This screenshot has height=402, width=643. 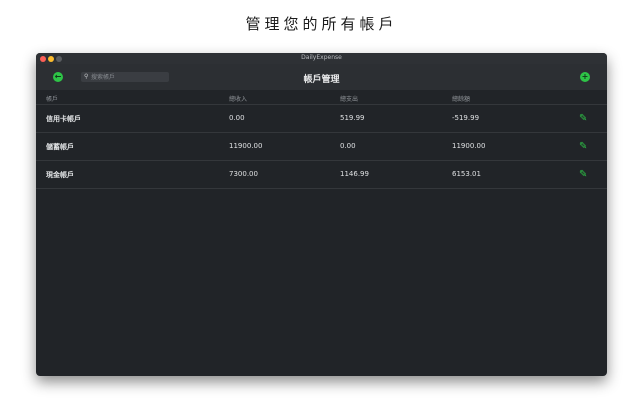 What do you see at coordinates (466, 174) in the screenshot?
I see `account-balance: 6153.01` at bounding box center [466, 174].